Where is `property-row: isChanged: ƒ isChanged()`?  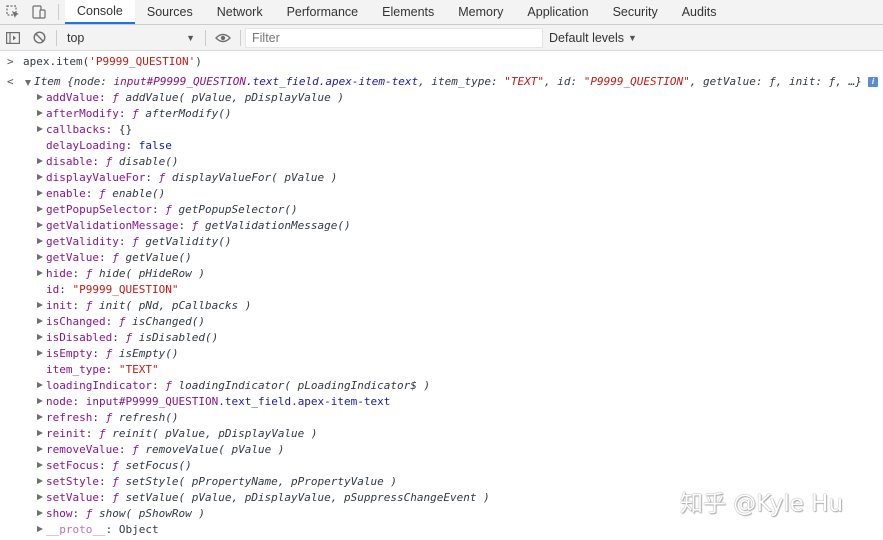
property-row: isChanged: ƒ isChanged() is located at coordinates (441, 322).